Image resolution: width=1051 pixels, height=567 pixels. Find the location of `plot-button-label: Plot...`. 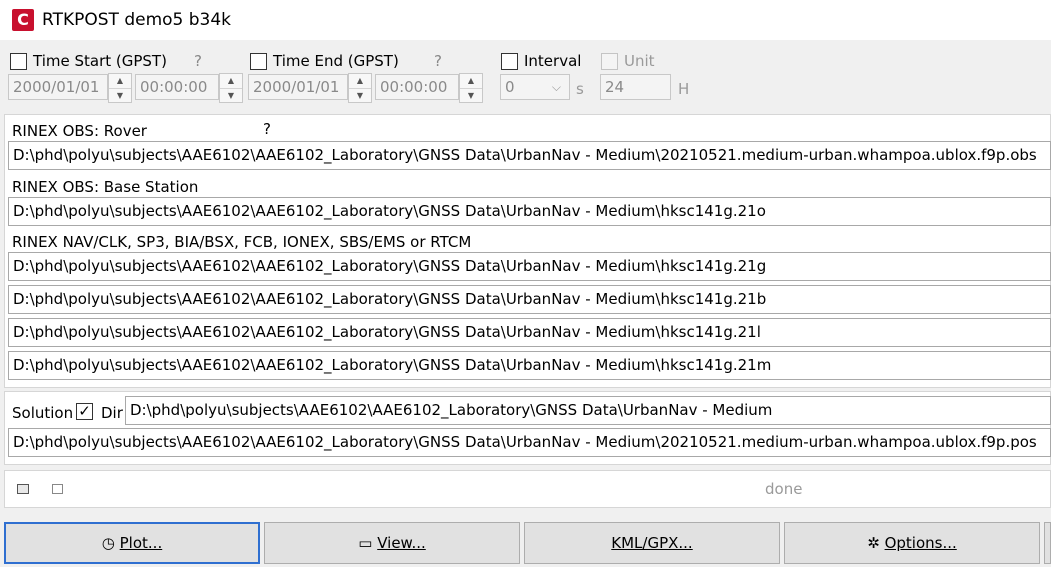

plot-button-label: Plot... is located at coordinates (141, 543).